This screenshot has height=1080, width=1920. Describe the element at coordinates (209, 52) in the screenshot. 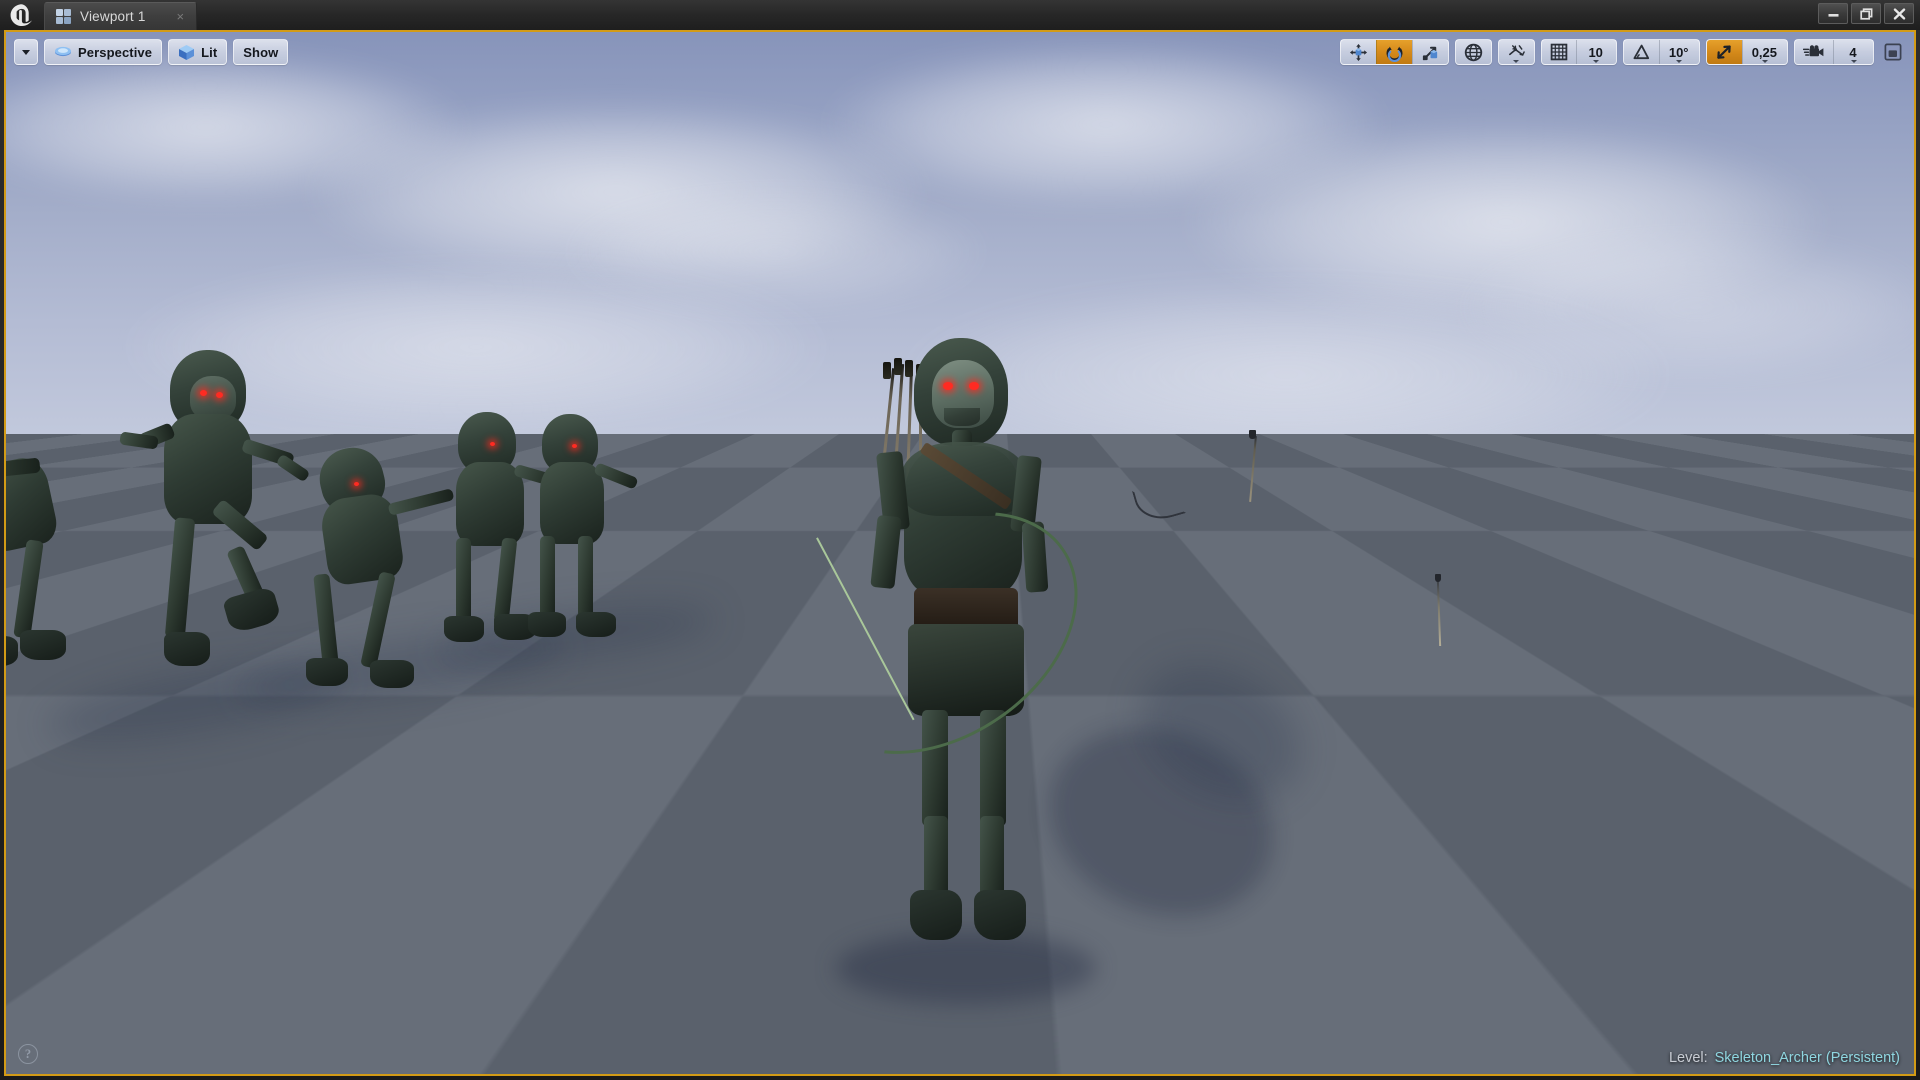

I see `lighting-mode-label: Lit` at that location.